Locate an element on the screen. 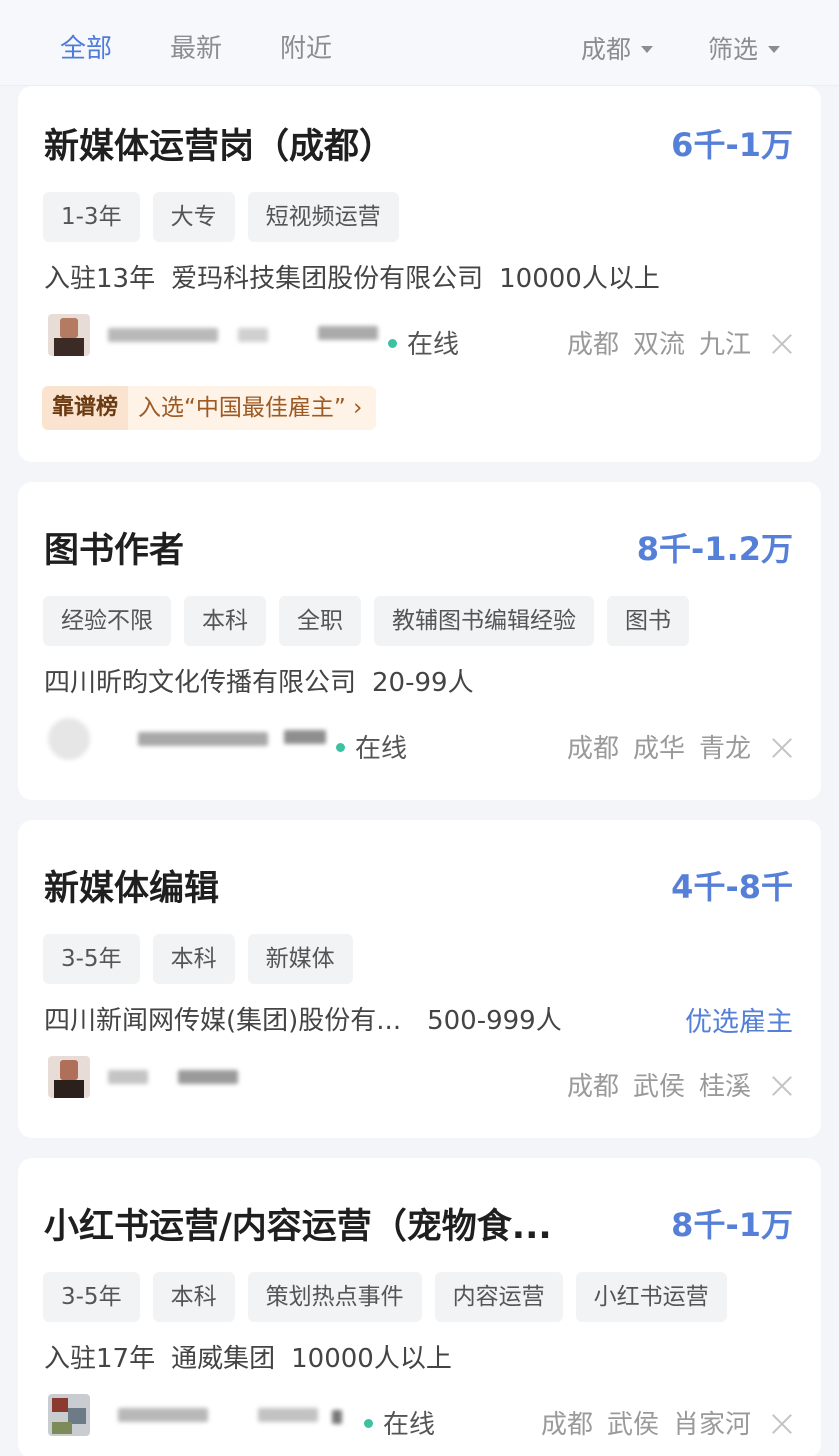 The width and height of the screenshot is (839, 1456). premium-employer-badge: 优选雇主 is located at coordinates (739, 1022).